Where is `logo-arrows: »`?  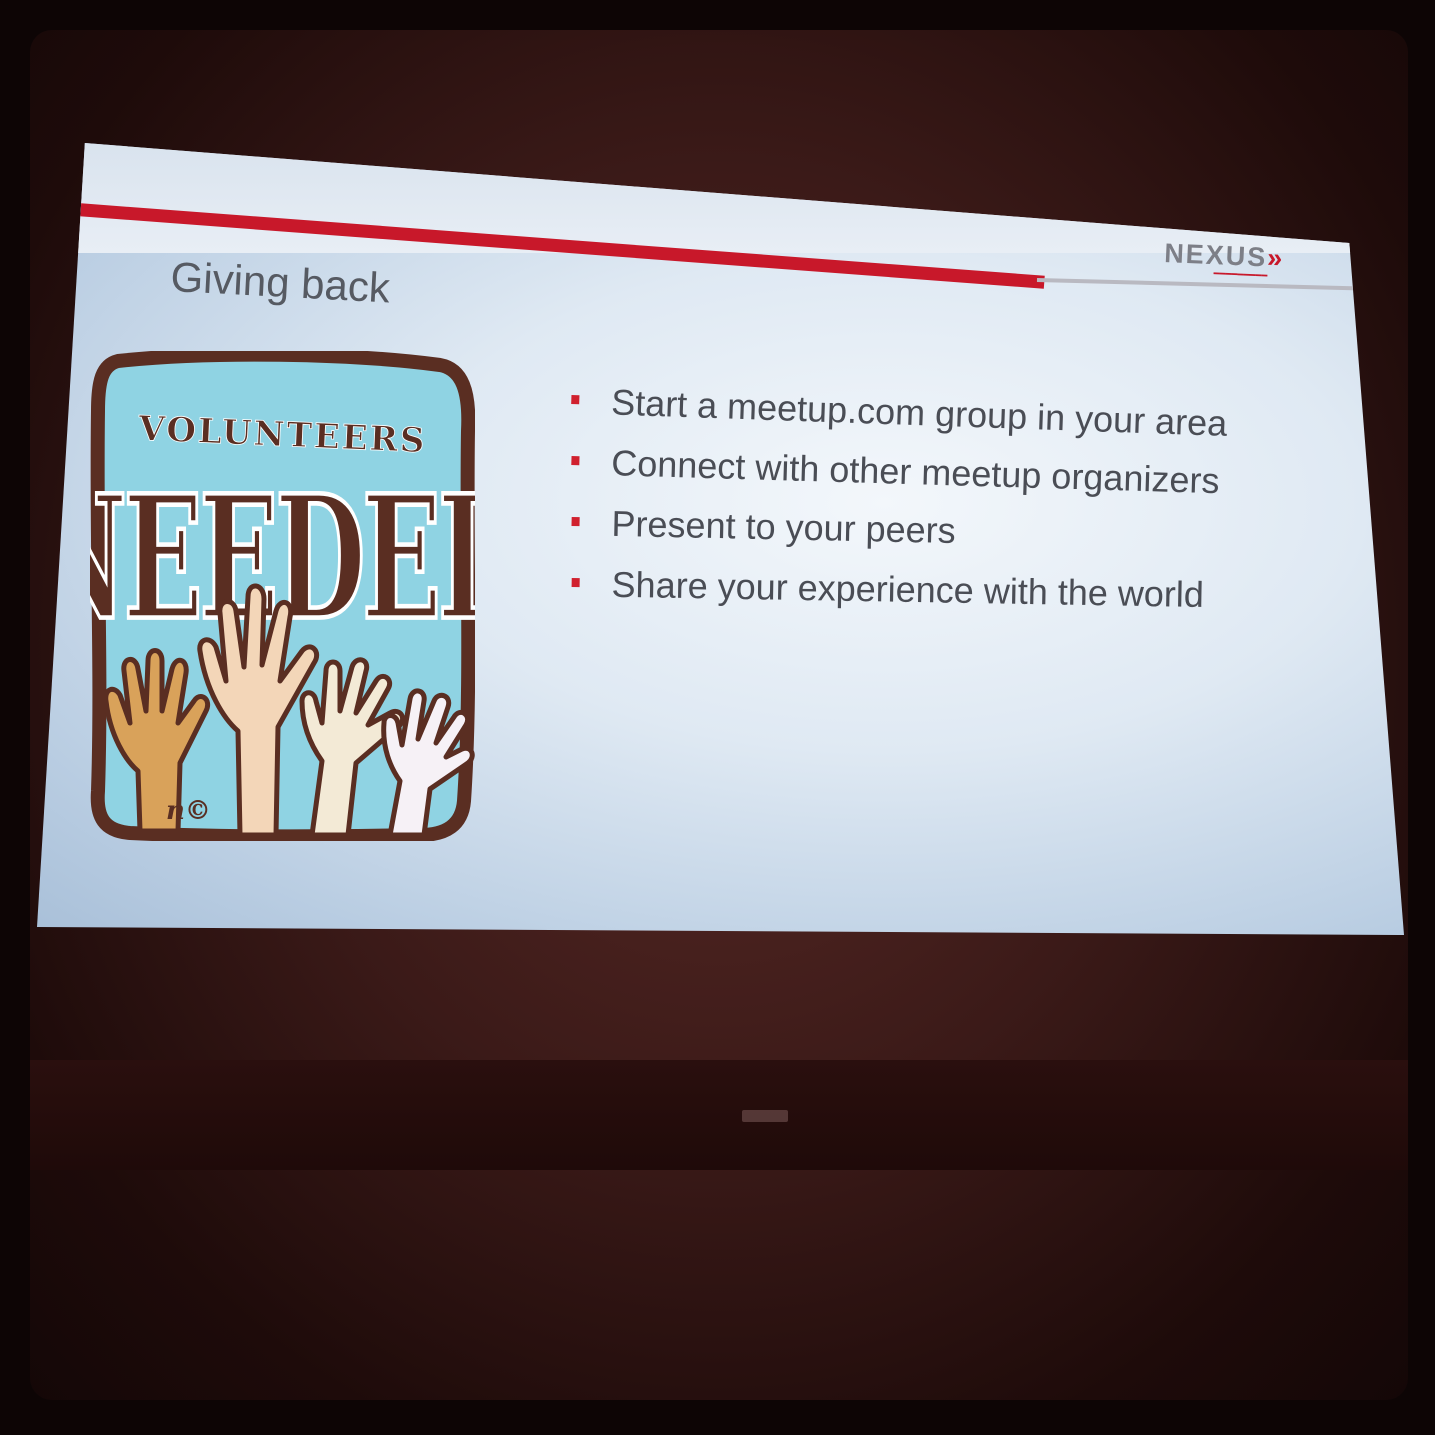
logo-arrows: » is located at coordinates (1275, 258).